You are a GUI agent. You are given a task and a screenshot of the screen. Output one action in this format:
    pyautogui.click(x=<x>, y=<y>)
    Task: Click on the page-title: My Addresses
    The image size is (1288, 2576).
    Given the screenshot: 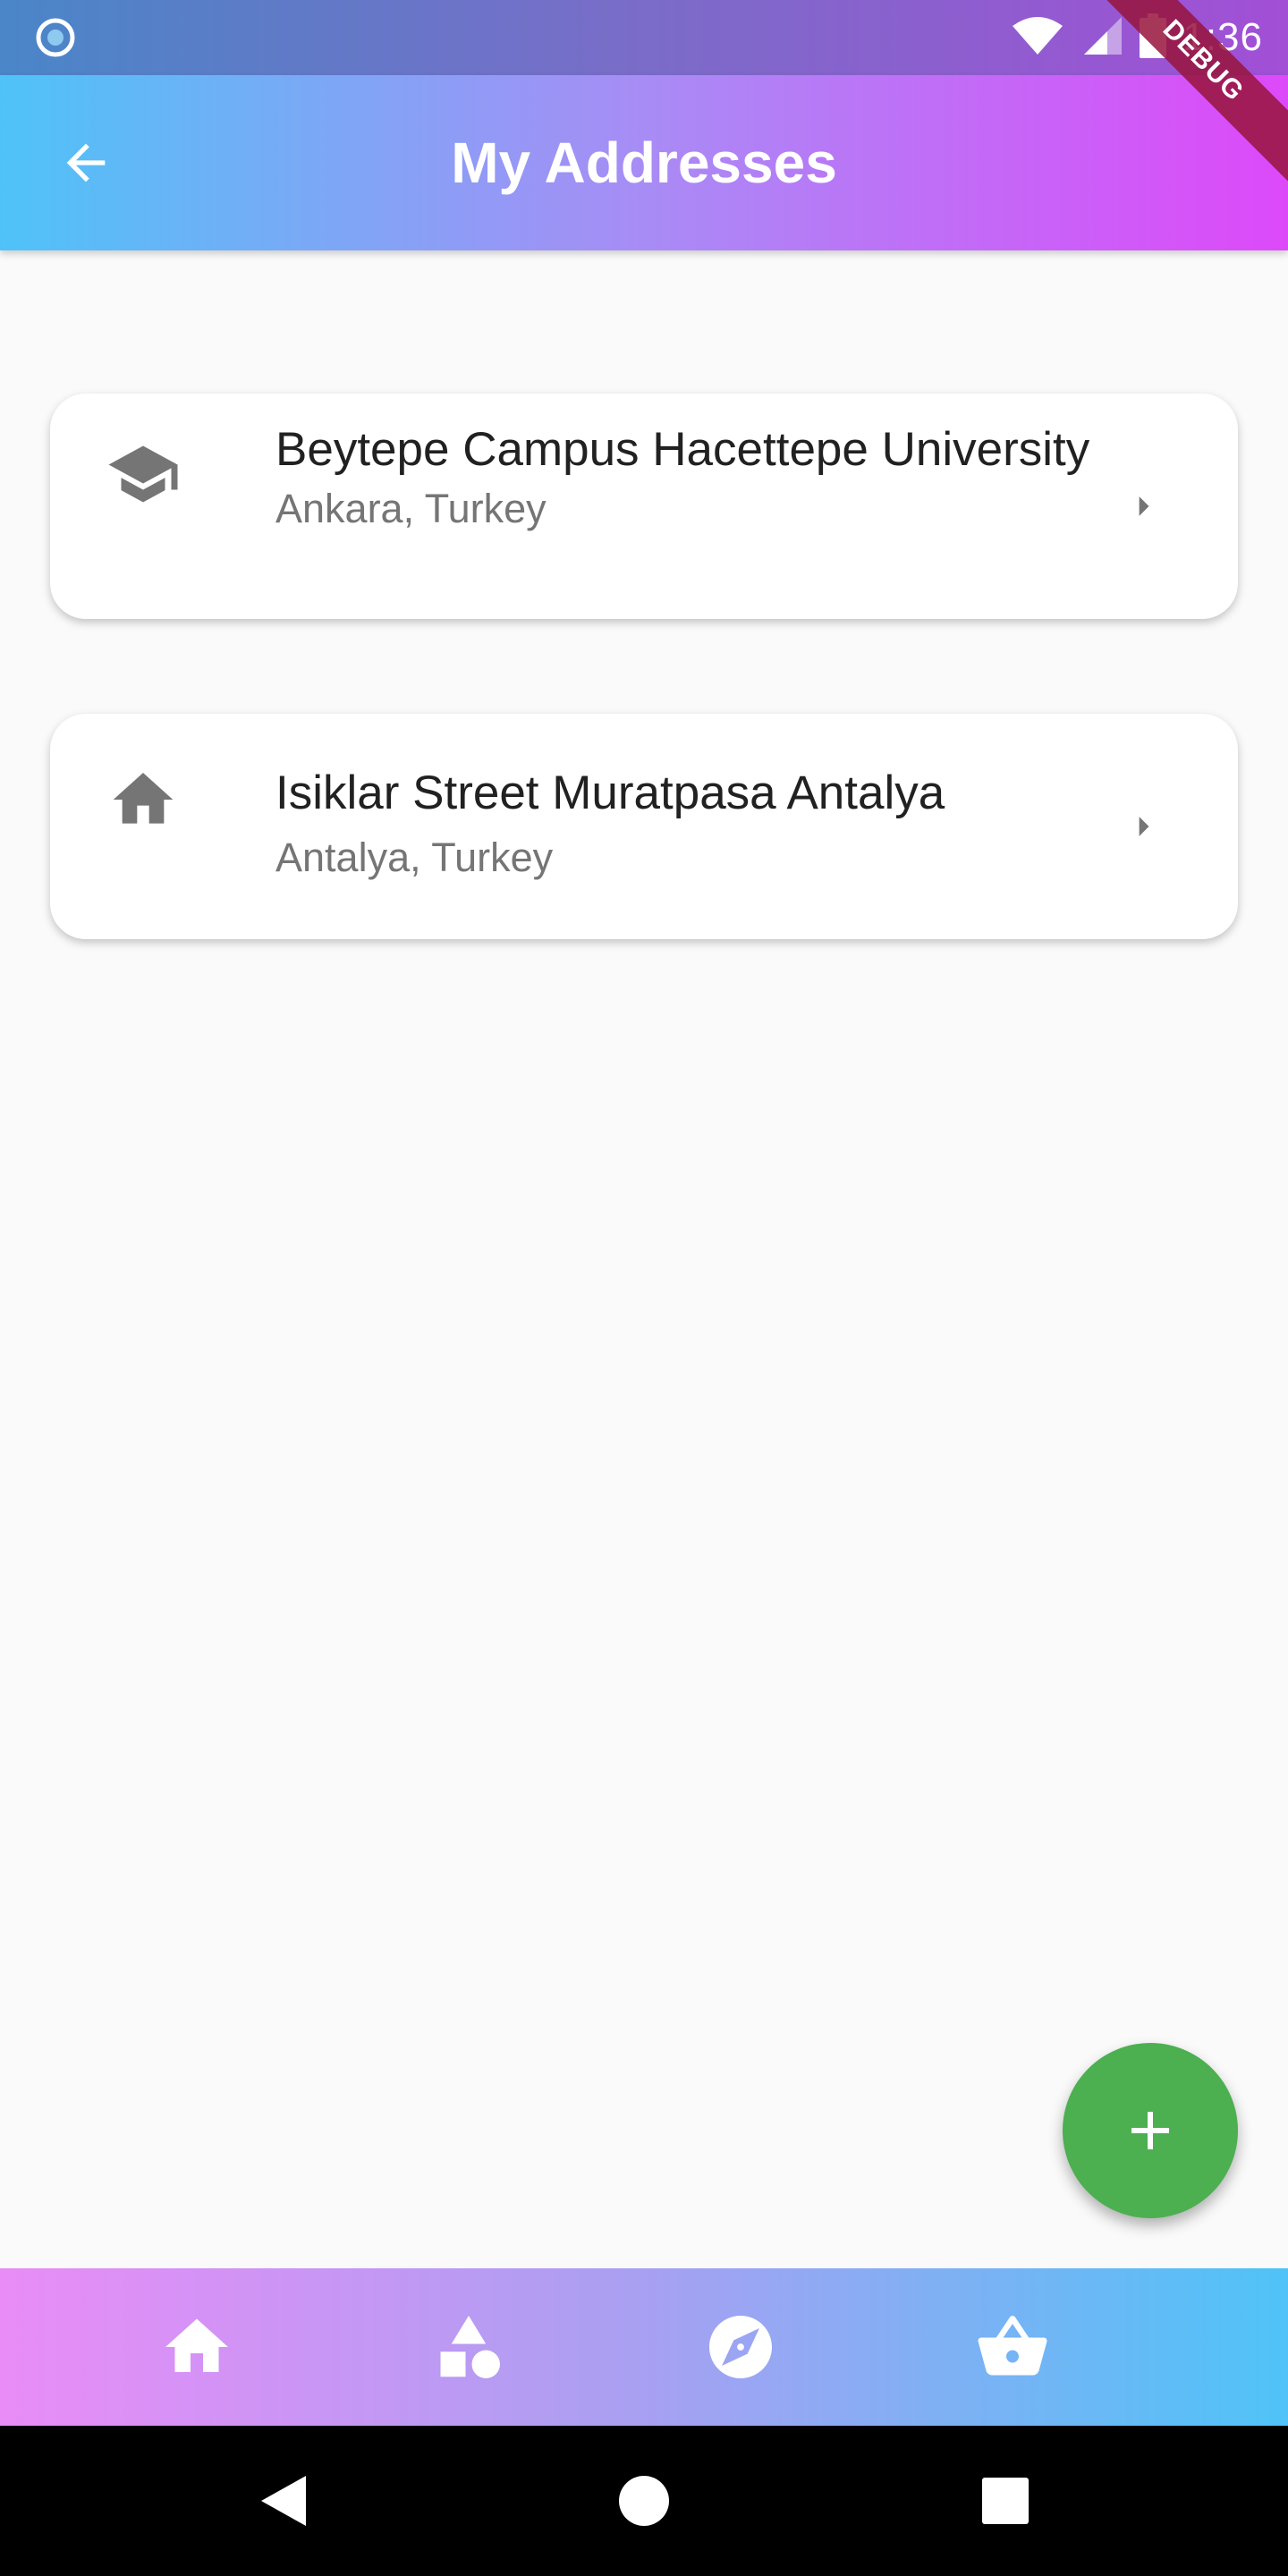 What is the action you would take?
    pyautogui.click(x=644, y=163)
    